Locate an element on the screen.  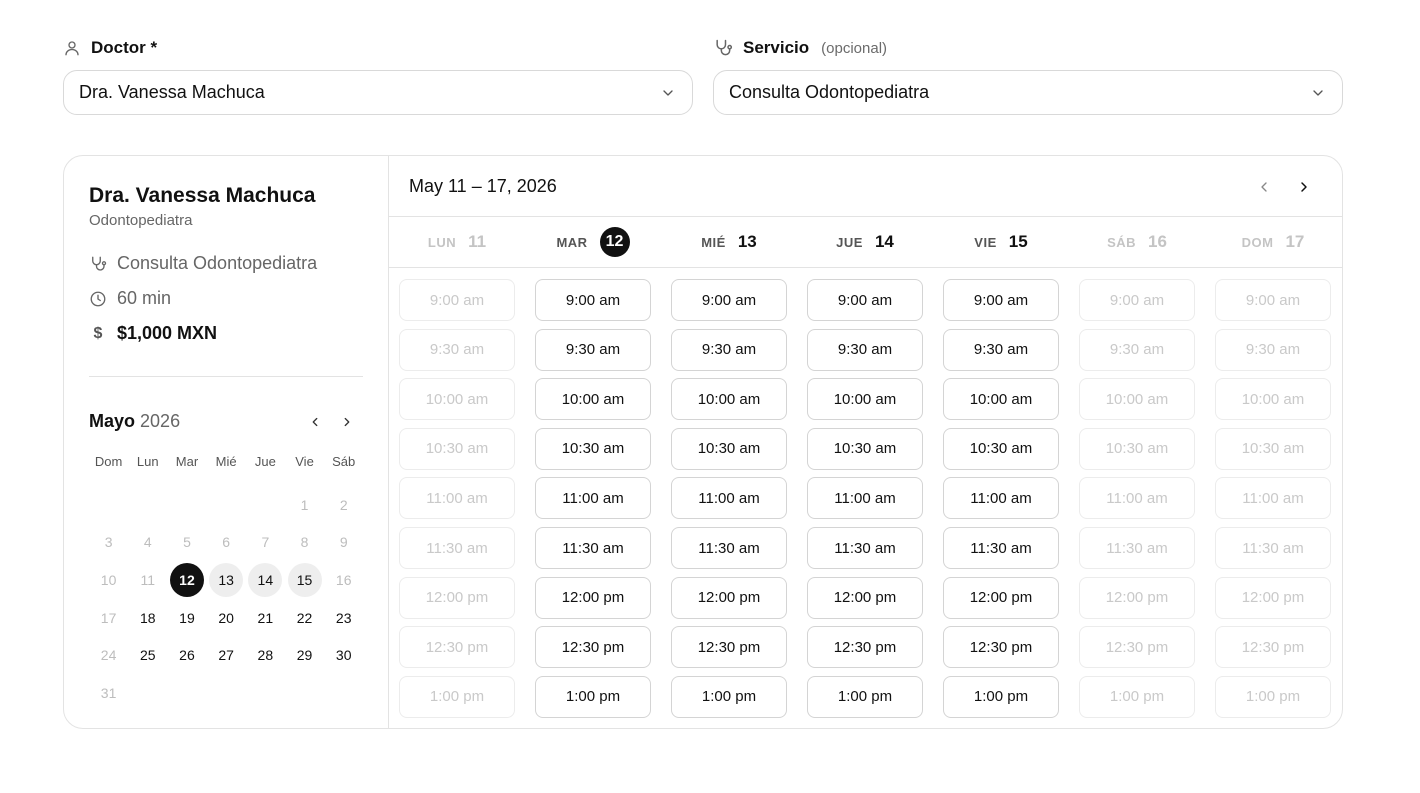
service-info: Consulta Odontopediatra is located at coordinates (203, 263).